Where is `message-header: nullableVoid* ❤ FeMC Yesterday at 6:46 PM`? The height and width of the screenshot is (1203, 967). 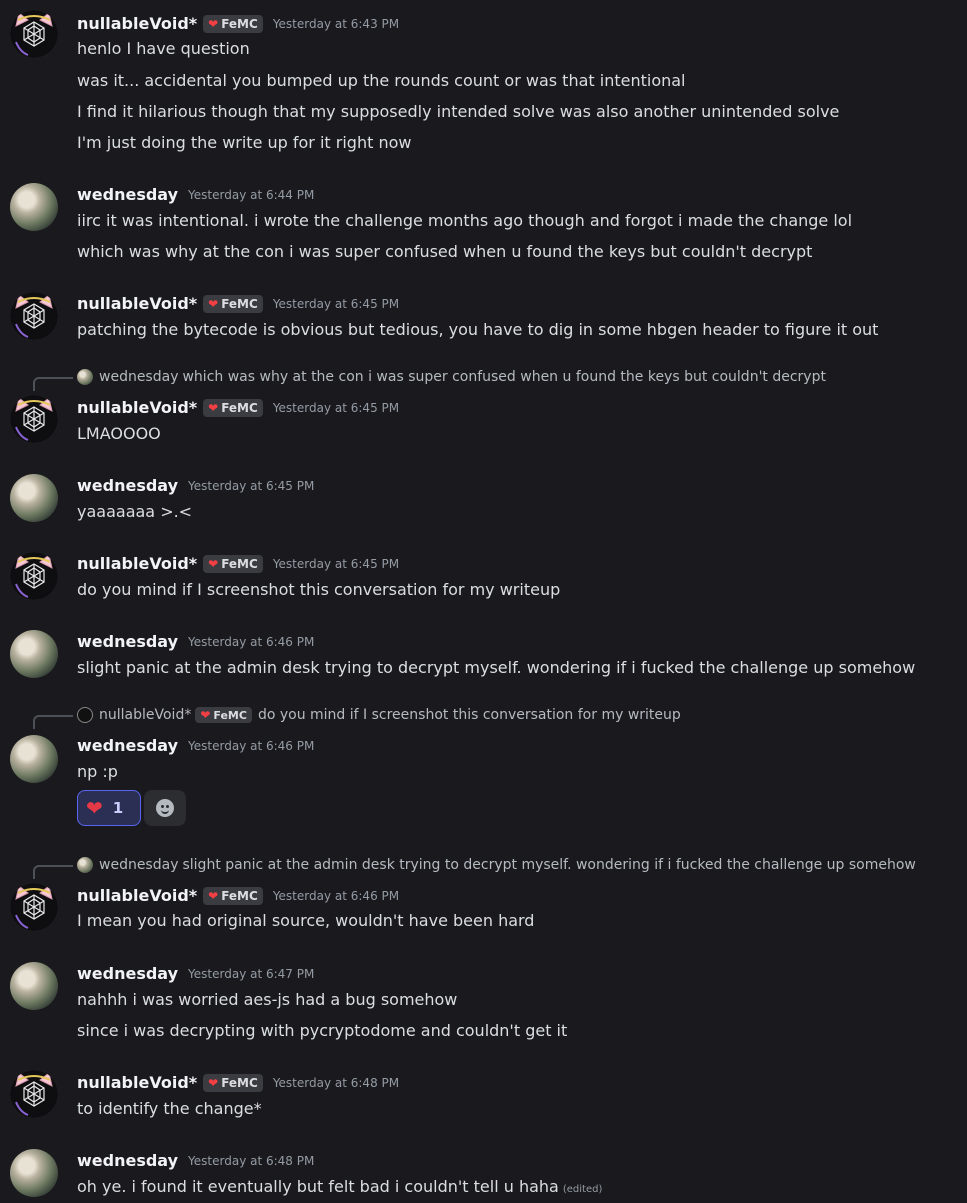 message-header: nullableVoid* ❤ FeMC Yesterday at 6:46 PM is located at coordinates (238, 895).